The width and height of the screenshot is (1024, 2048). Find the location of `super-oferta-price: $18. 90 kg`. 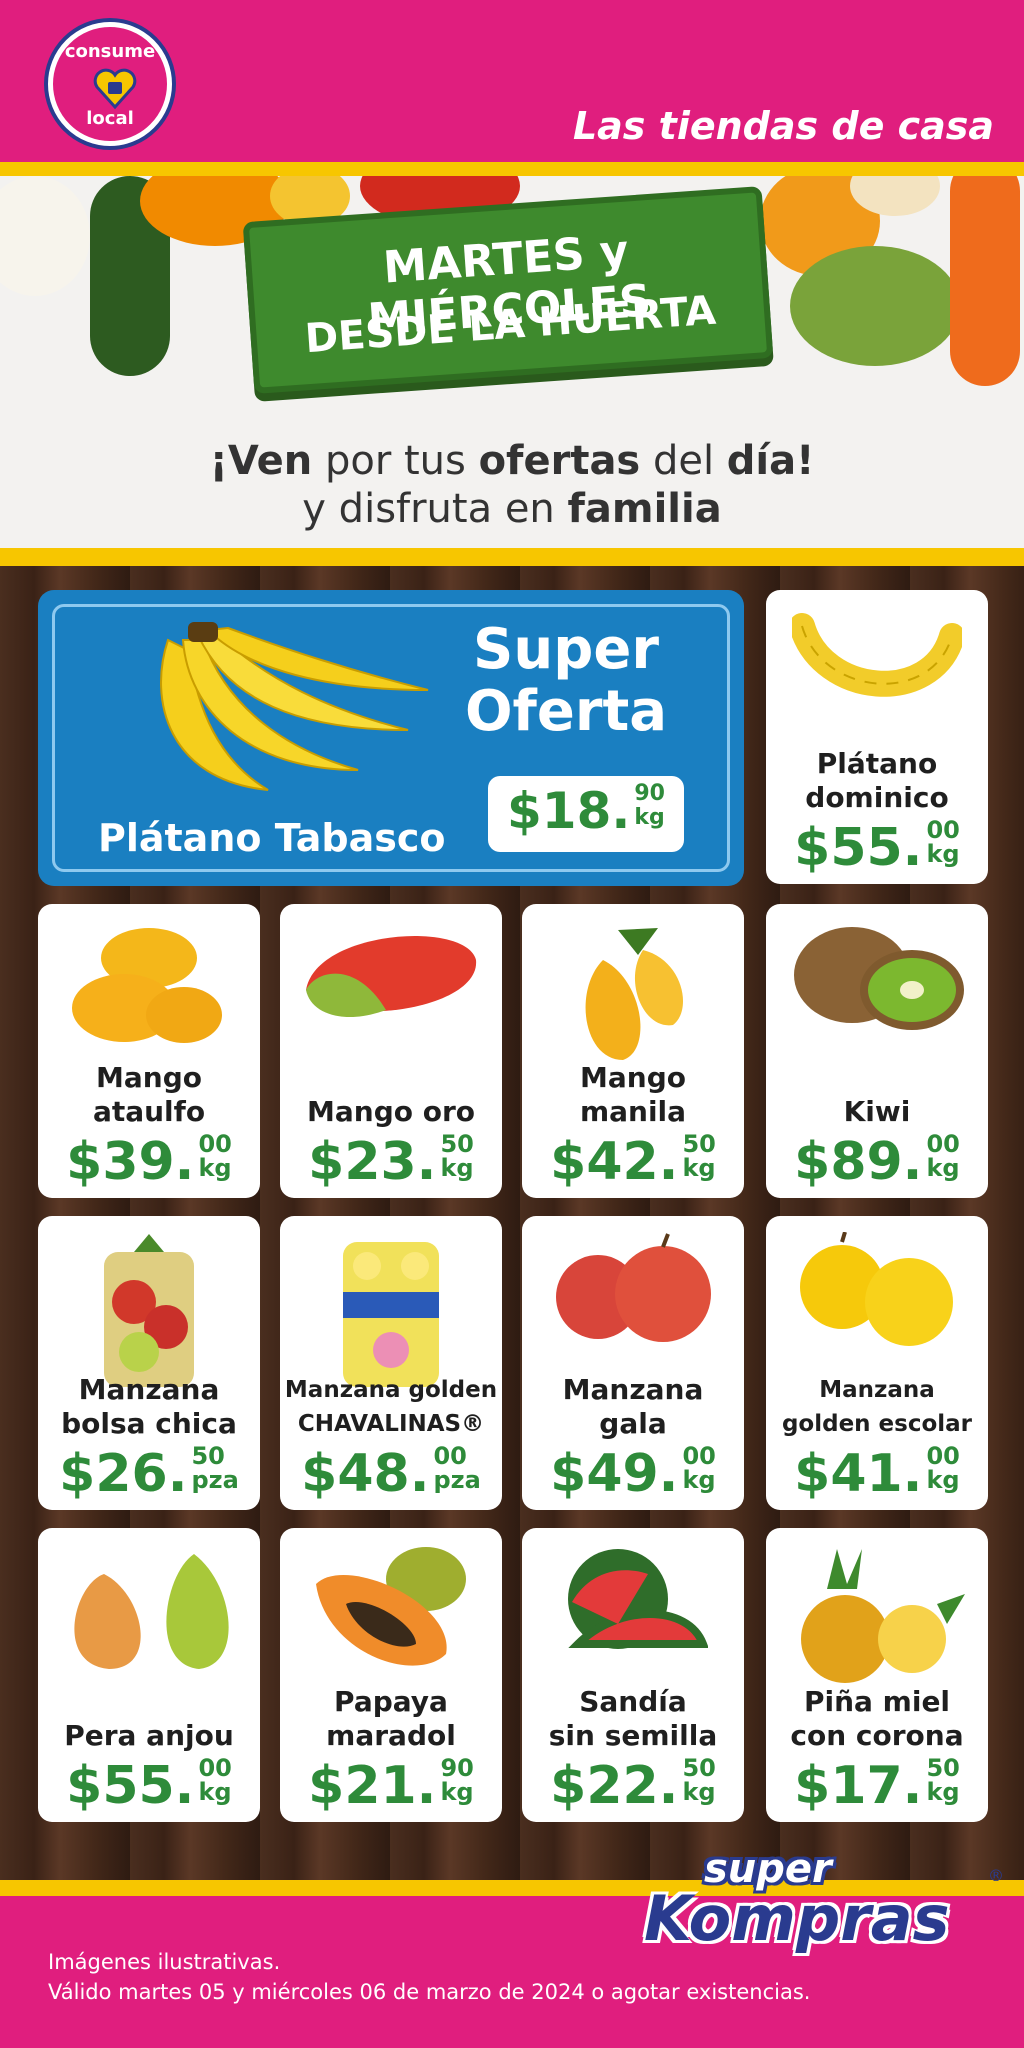

super-oferta-price: $18. 90 kg is located at coordinates (586, 814).